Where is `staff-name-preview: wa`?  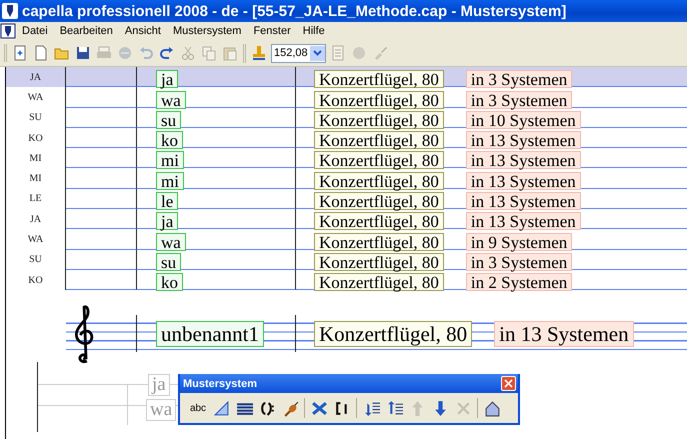 staff-name-preview: wa is located at coordinates (161, 410).